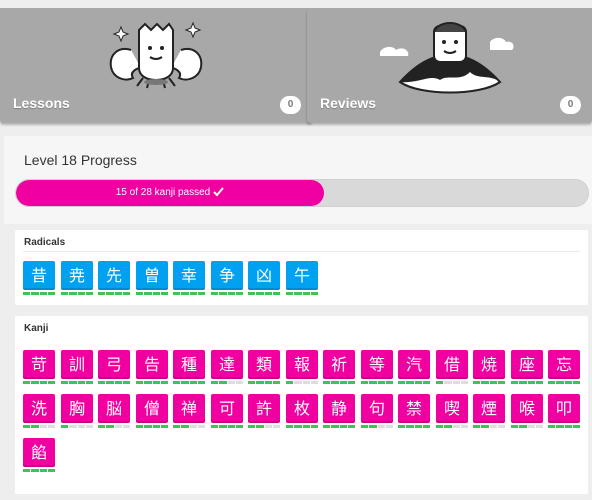 The width and height of the screenshot is (592, 500). I want to click on radical-tile: 尭, so click(77, 275).